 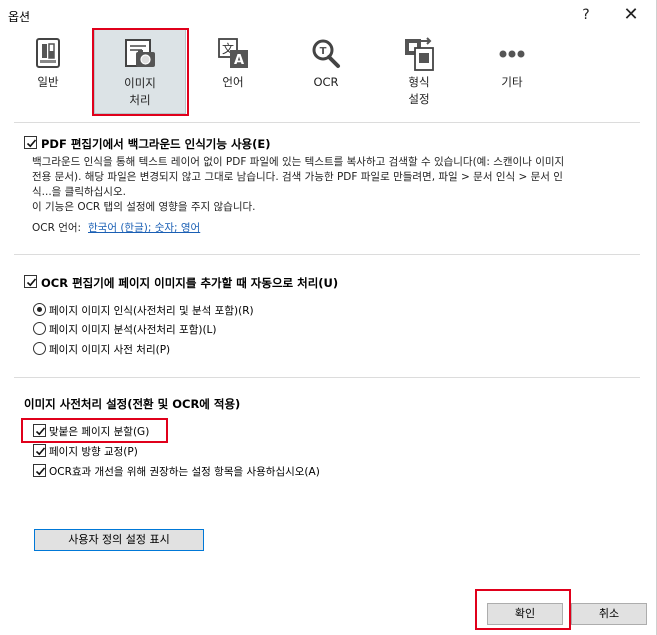 What do you see at coordinates (512, 73) in the screenshot?
I see `tab-other: 기타` at bounding box center [512, 73].